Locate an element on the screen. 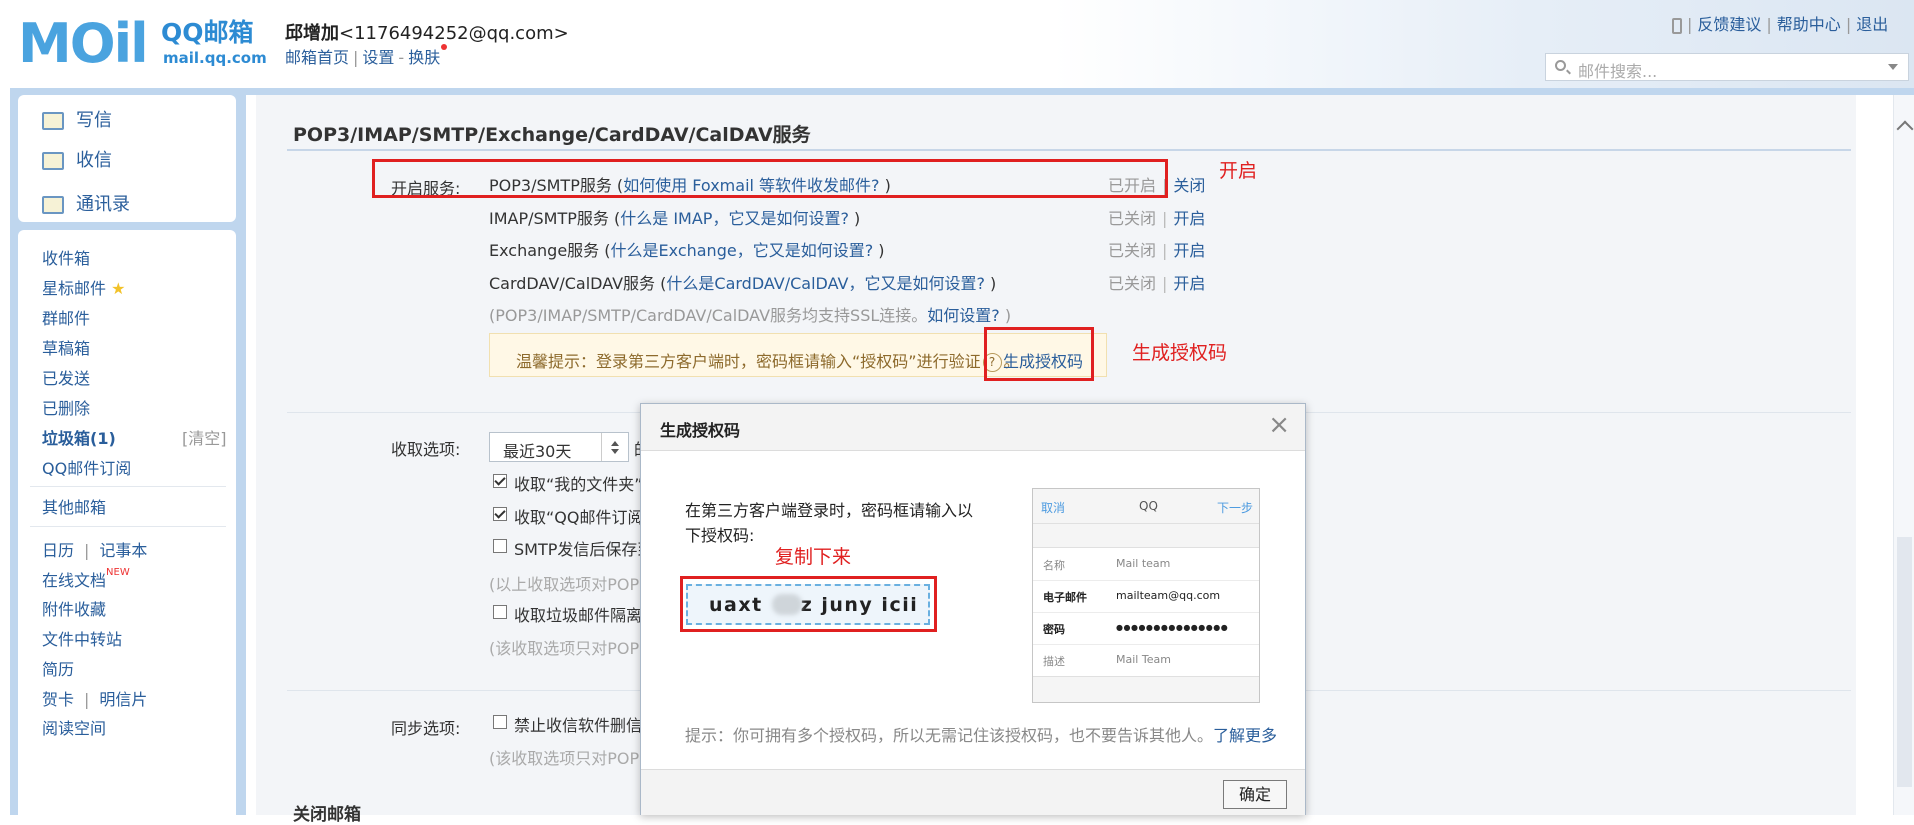 This screenshot has width=1914, height=825. status-text: 已关闭 is located at coordinates (1132, 218).